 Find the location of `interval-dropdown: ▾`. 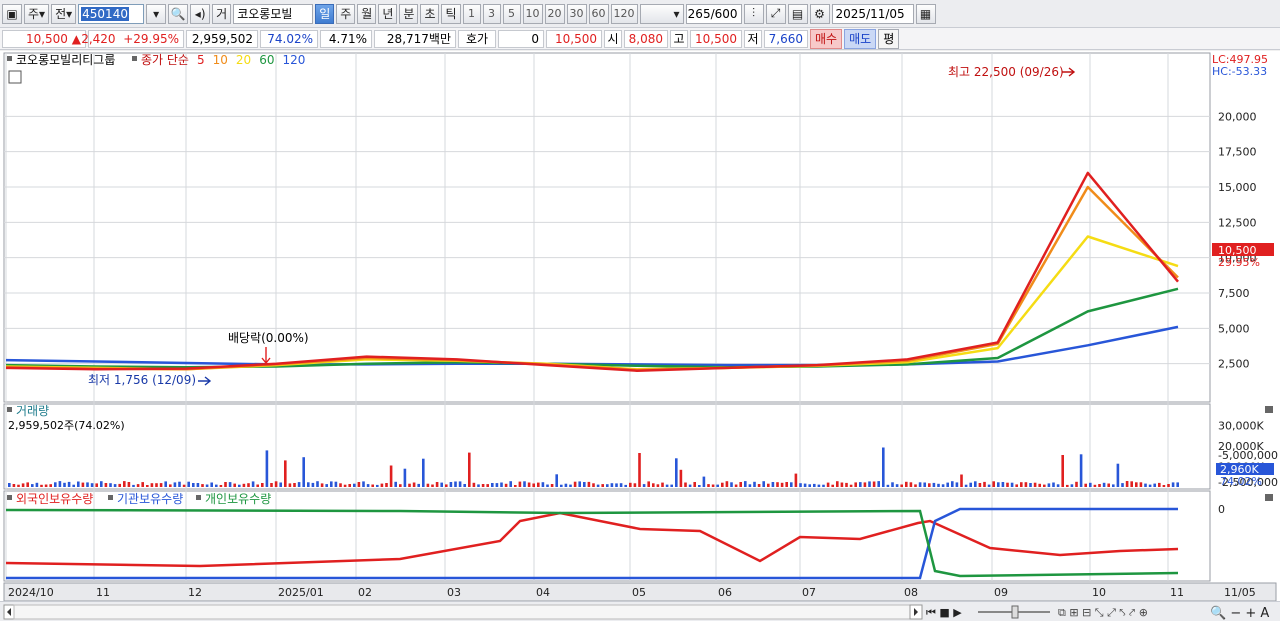

interval-dropdown: ▾ is located at coordinates (661, 13).